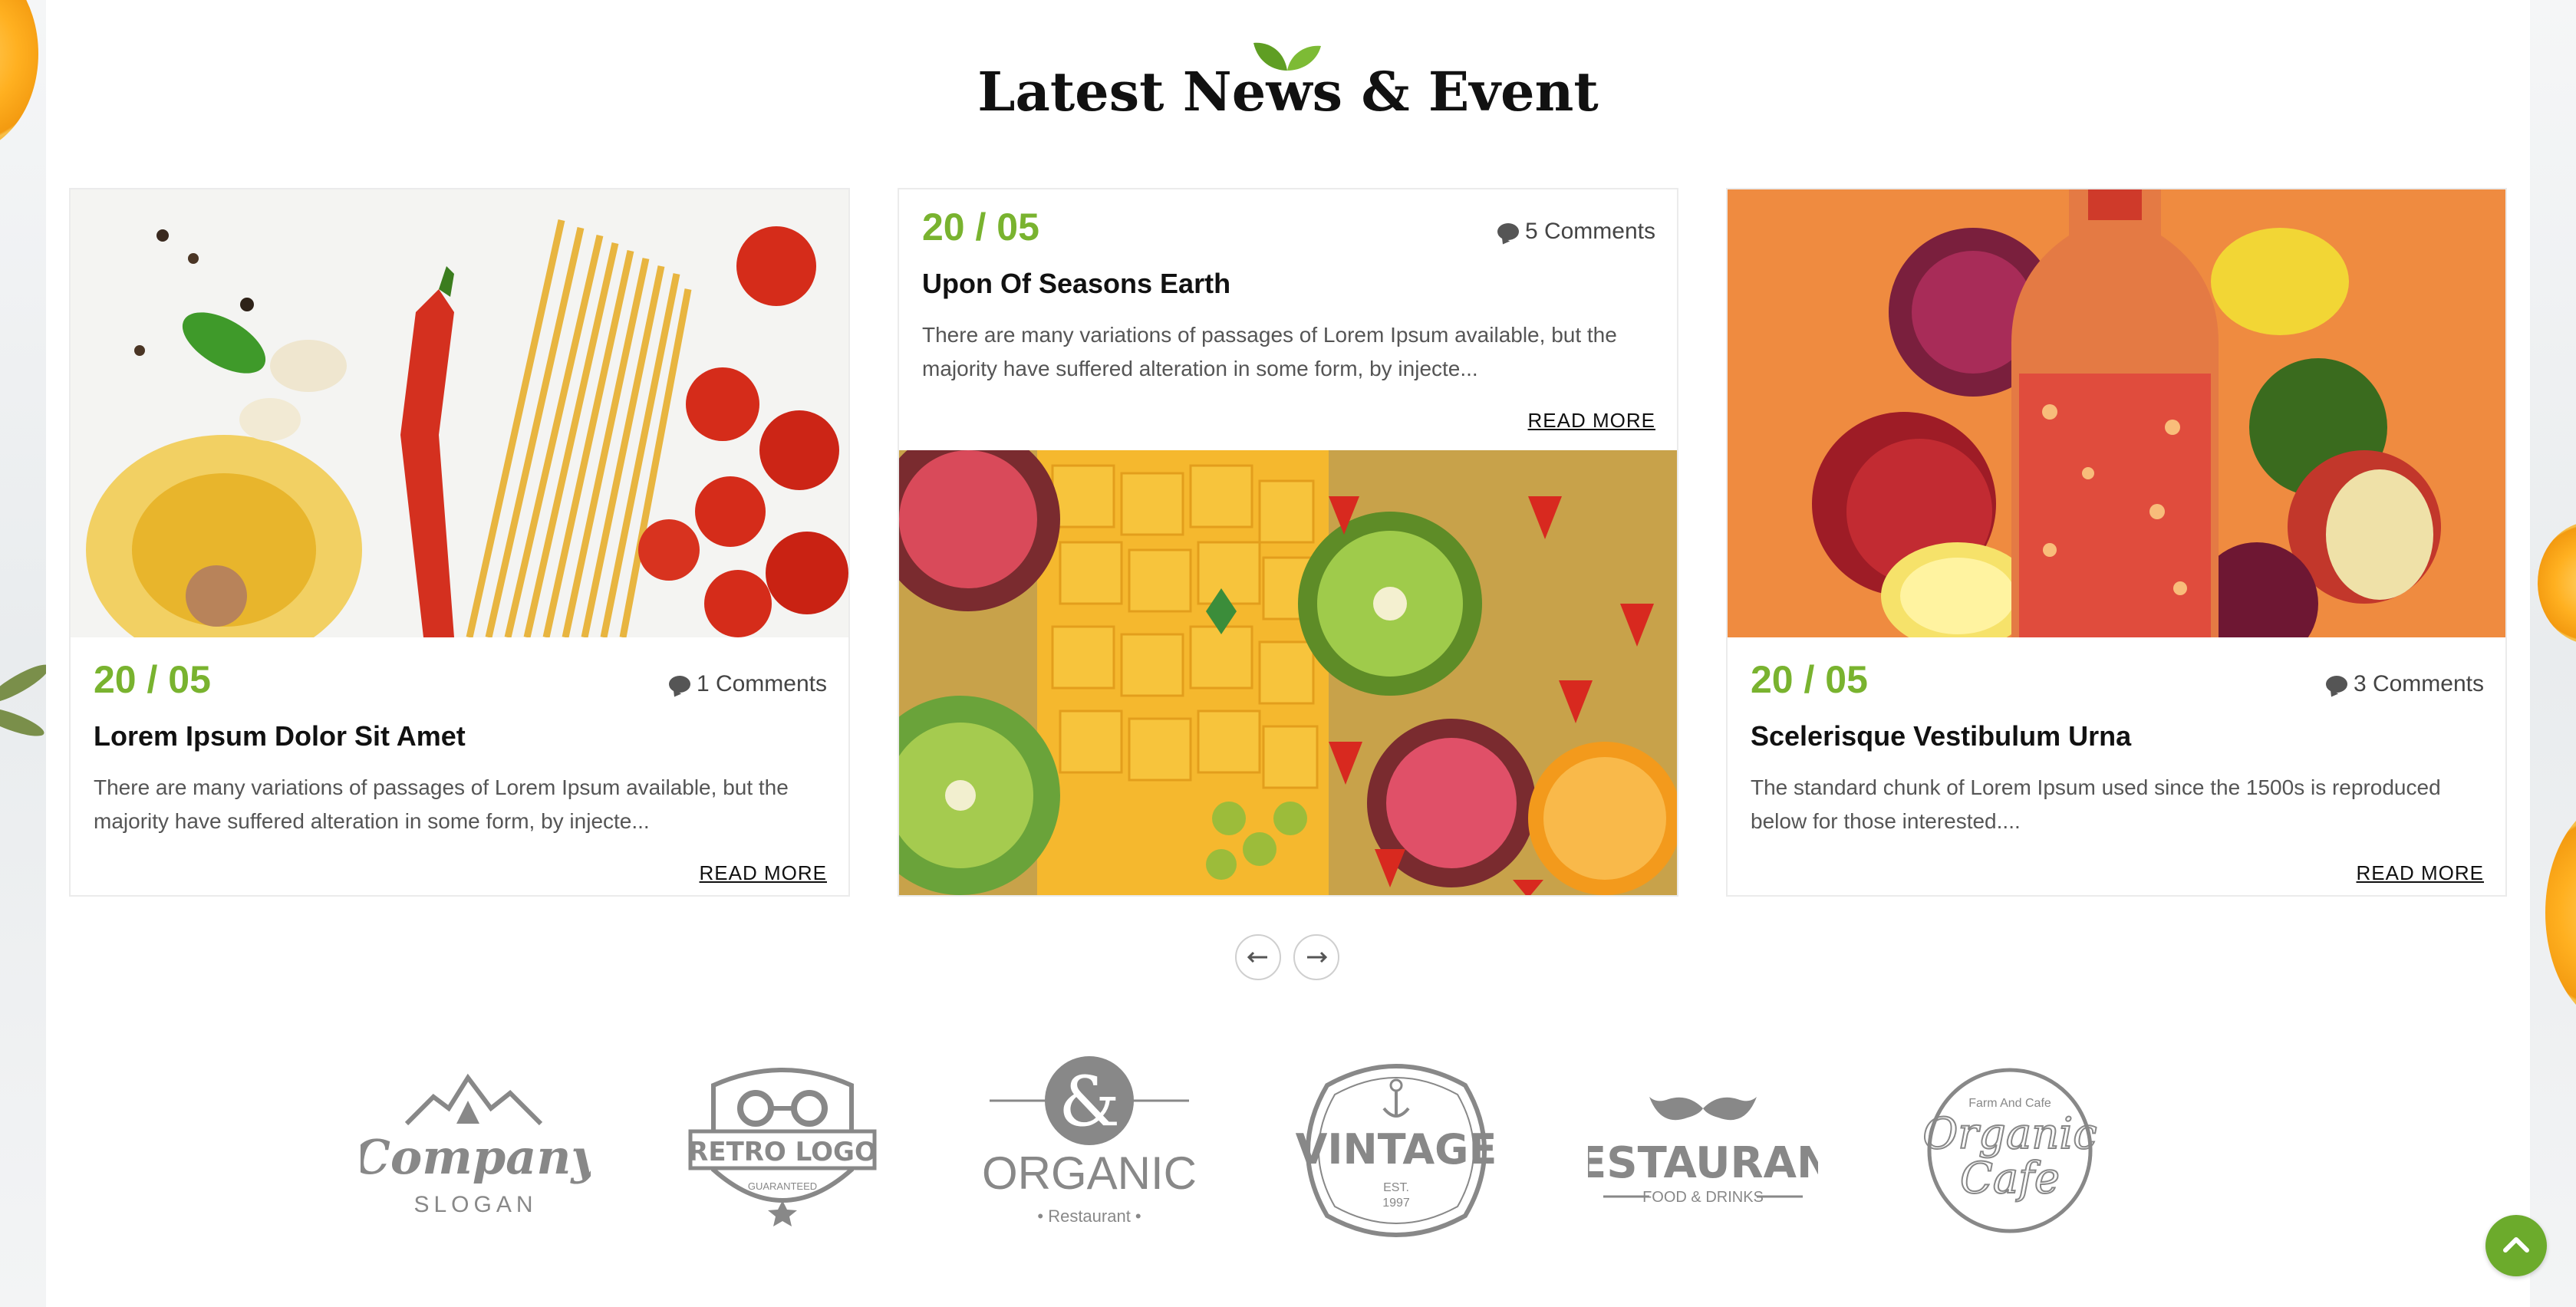  Describe the element at coordinates (2418, 683) in the screenshot. I see `comments-label: 3 Comments` at that location.